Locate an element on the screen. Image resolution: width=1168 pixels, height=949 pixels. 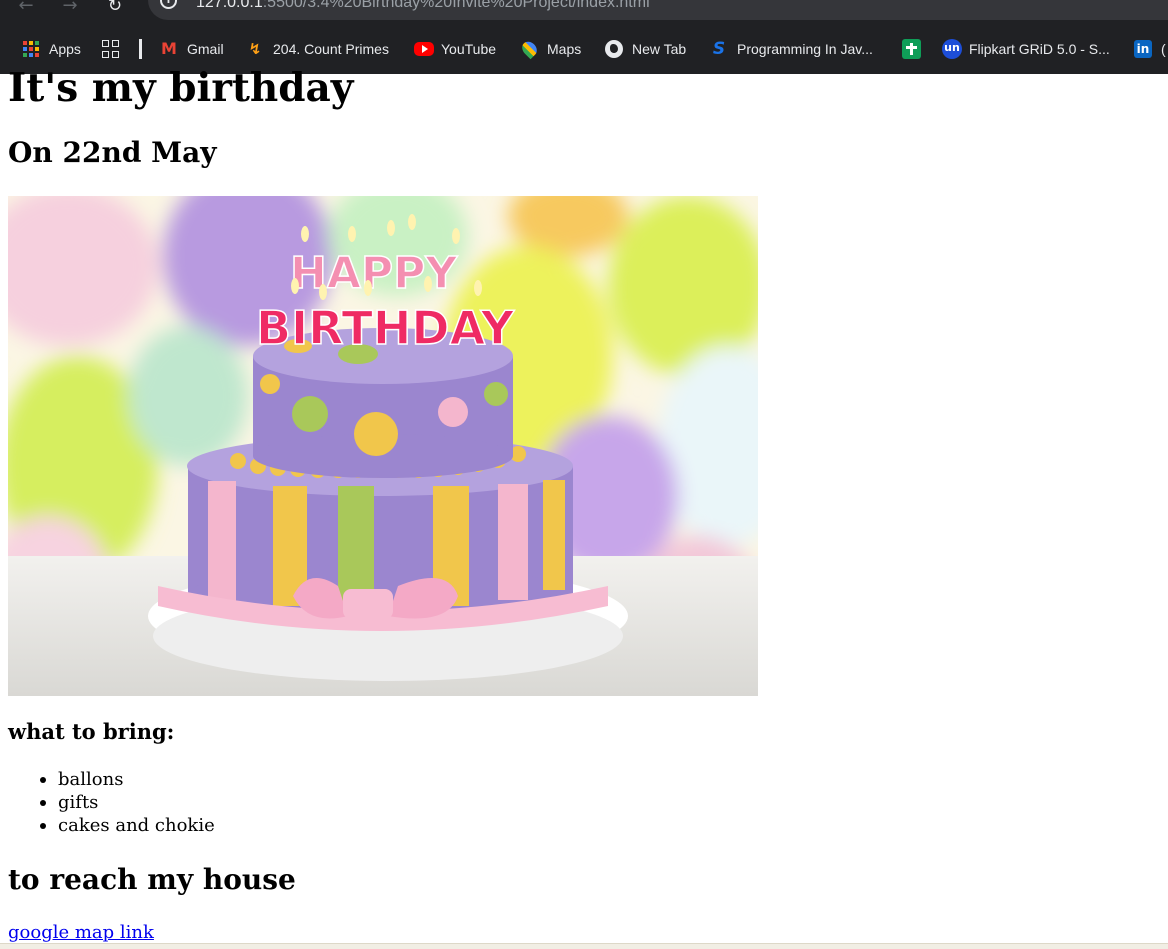
bookmark-label: ( is located at coordinates (1163, 49).